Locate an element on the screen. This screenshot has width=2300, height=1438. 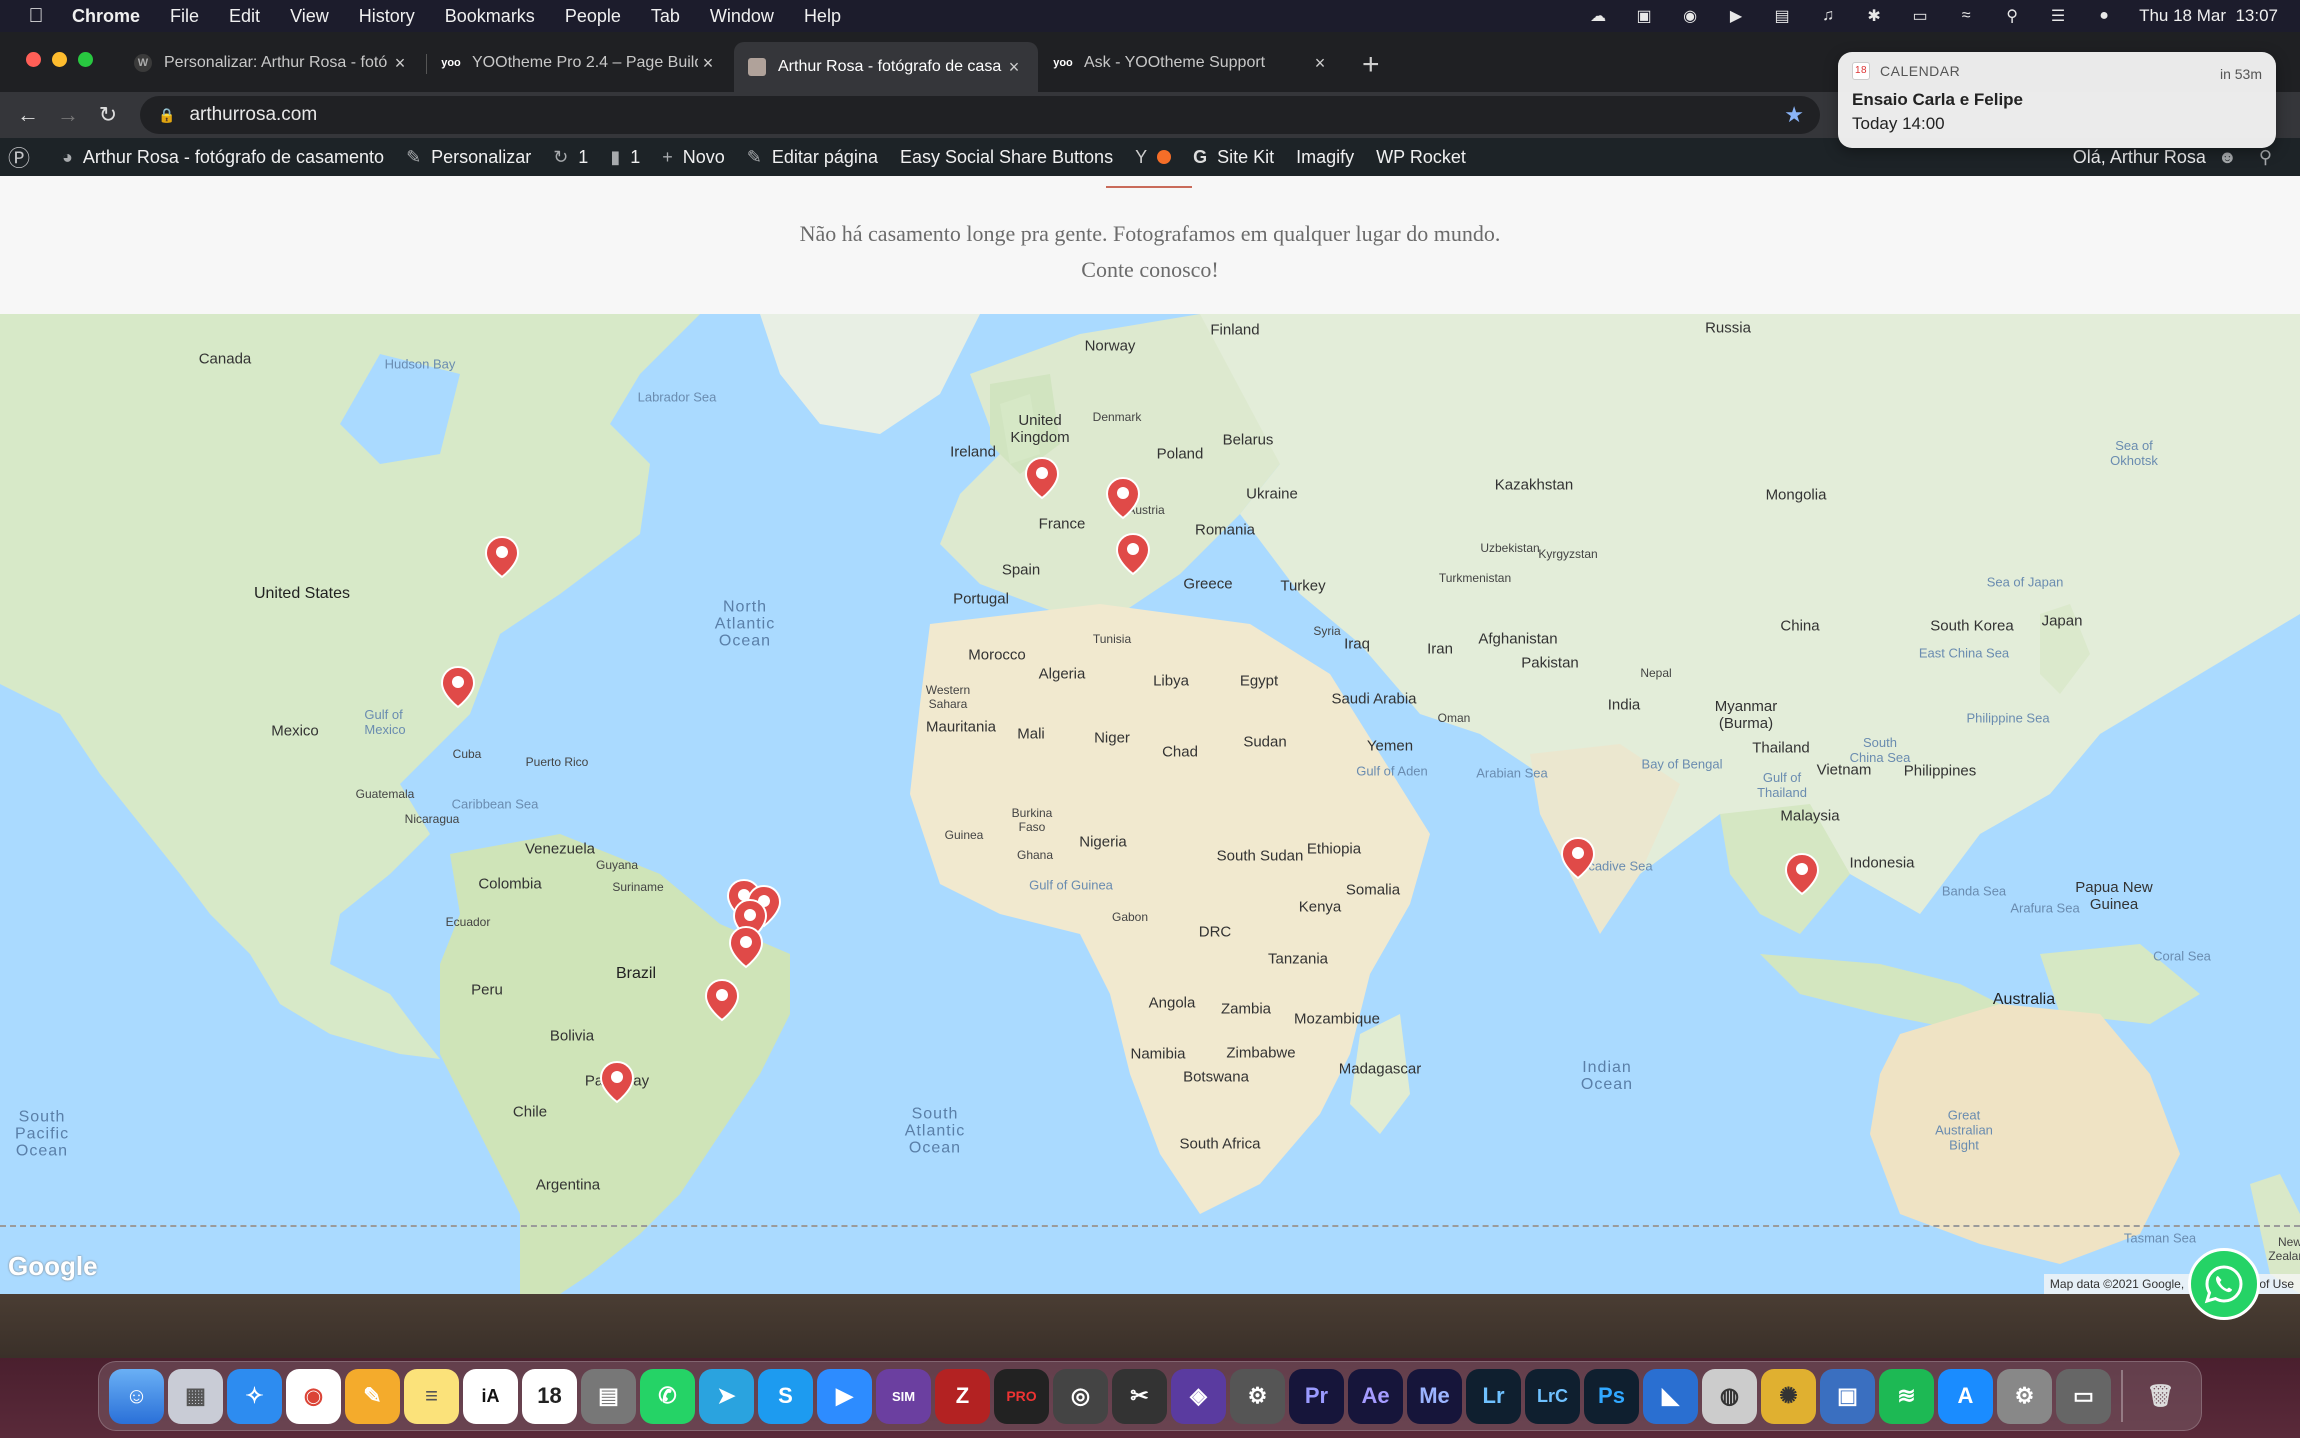
skype-icon: S is located at coordinates (785, 1396).